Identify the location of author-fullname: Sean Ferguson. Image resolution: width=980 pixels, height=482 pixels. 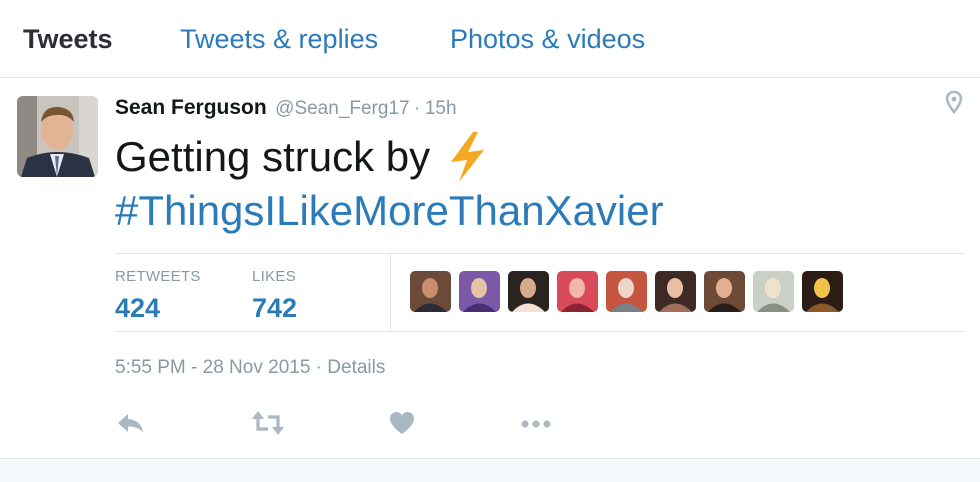
(191, 107).